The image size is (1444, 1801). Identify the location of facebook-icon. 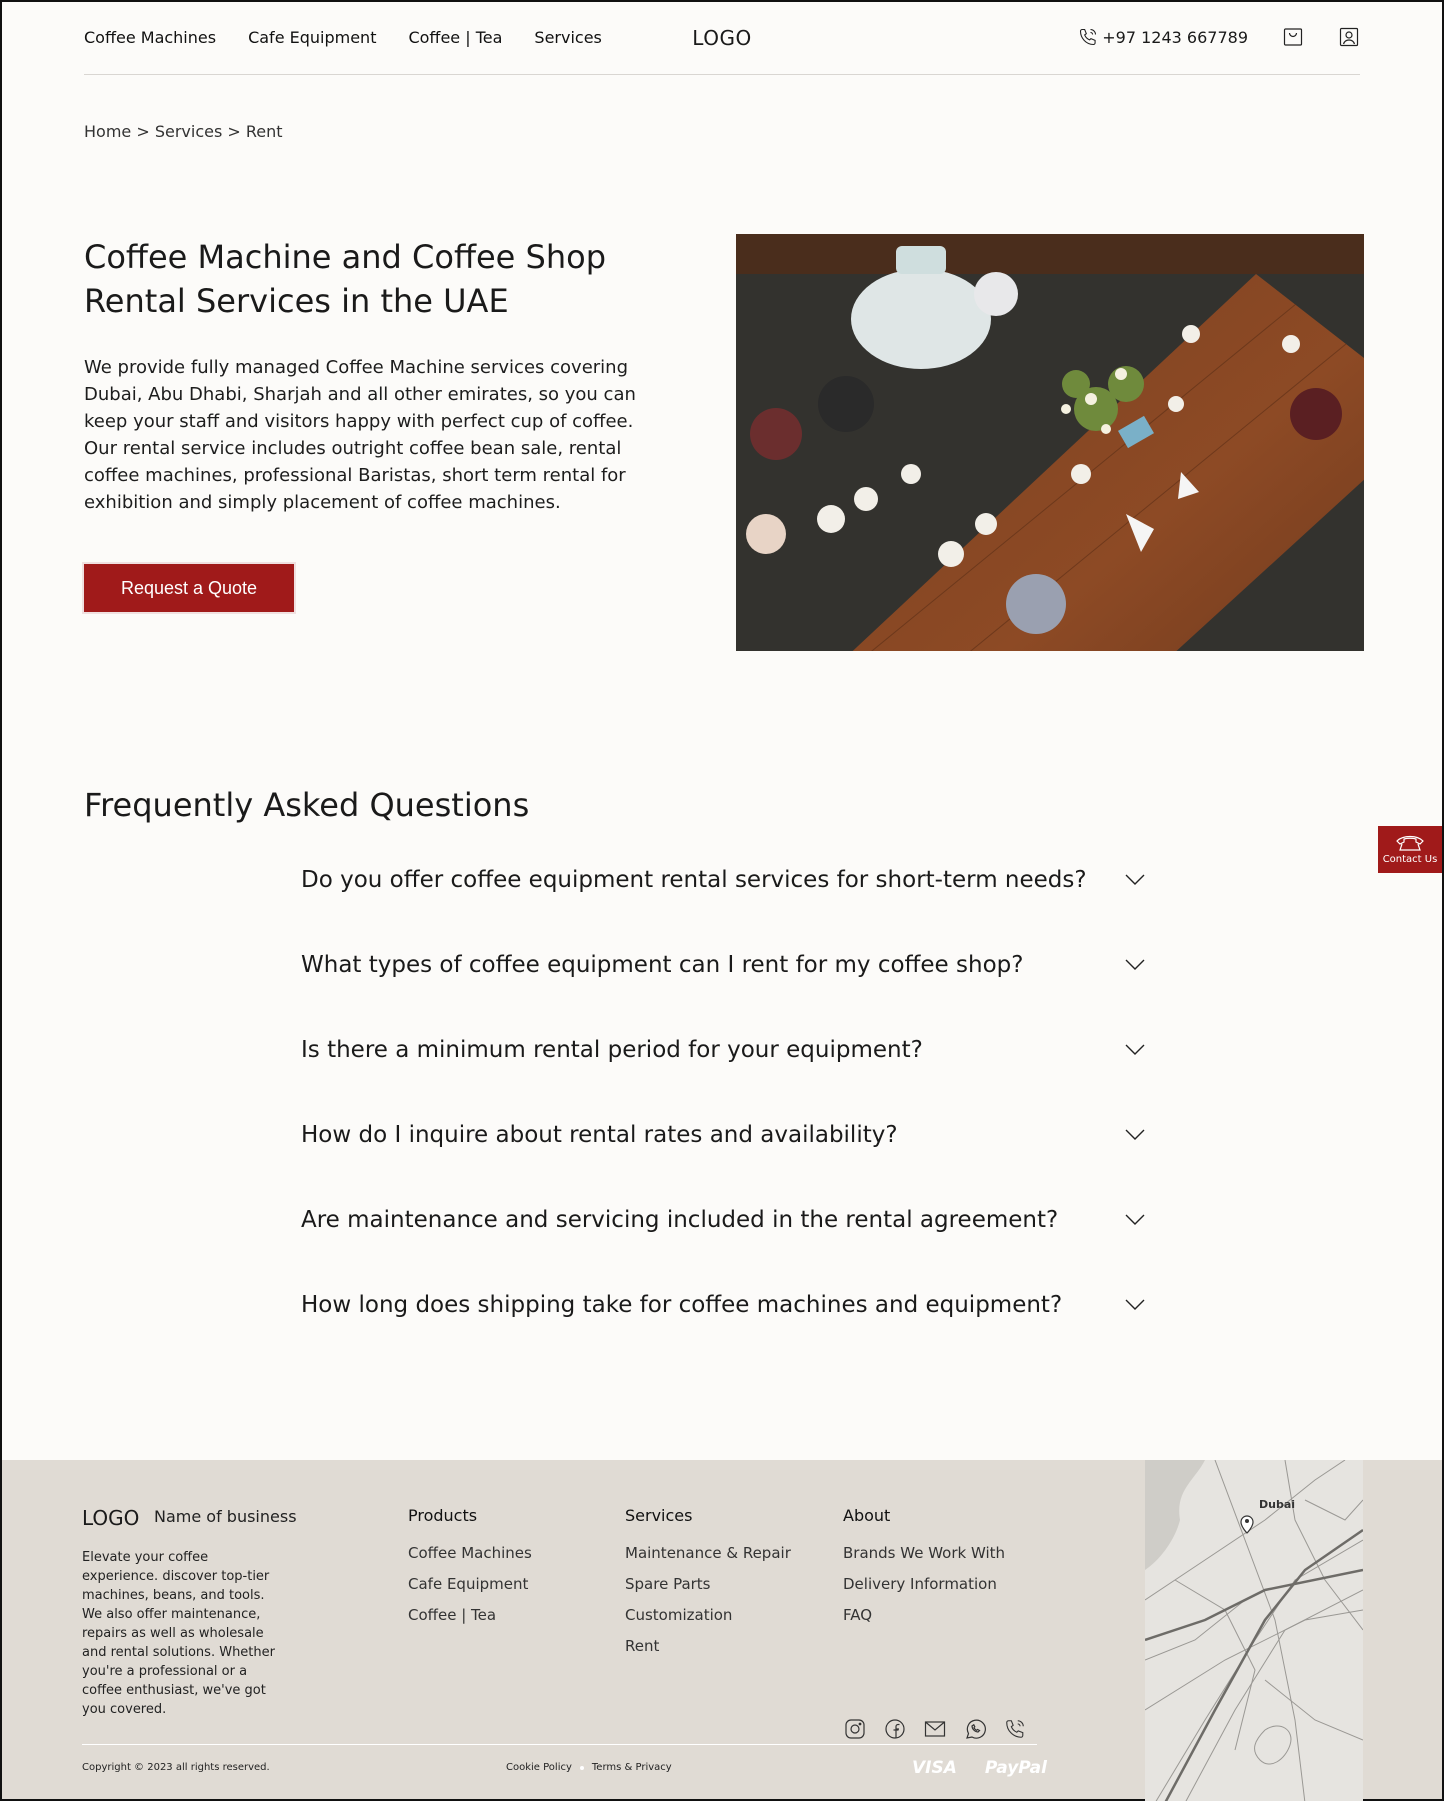
(895, 1729).